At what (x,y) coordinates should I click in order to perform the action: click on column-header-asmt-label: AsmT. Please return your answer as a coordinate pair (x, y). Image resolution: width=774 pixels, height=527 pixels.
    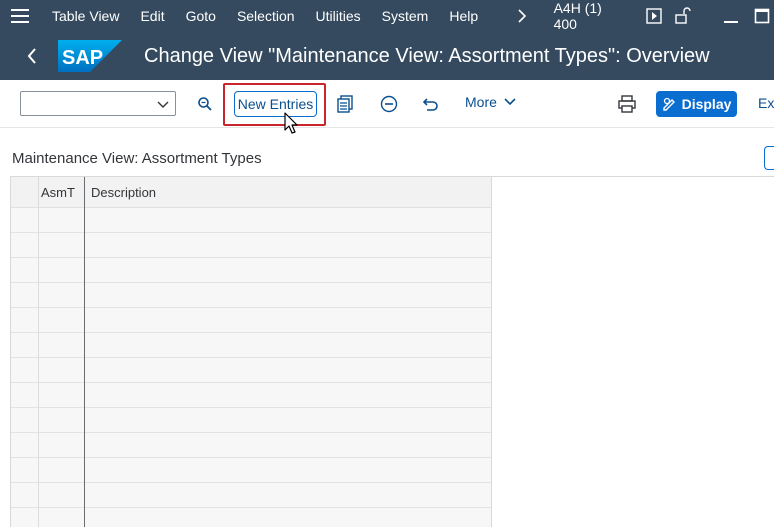
    Looking at the image, I should click on (58, 192).